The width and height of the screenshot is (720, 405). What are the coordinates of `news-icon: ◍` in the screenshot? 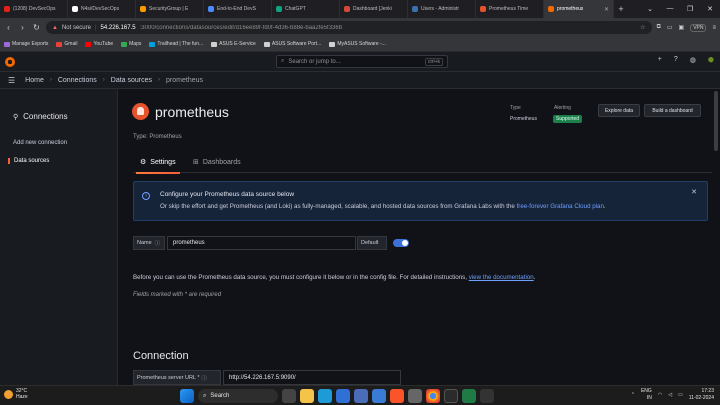 It's located at (693, 60).